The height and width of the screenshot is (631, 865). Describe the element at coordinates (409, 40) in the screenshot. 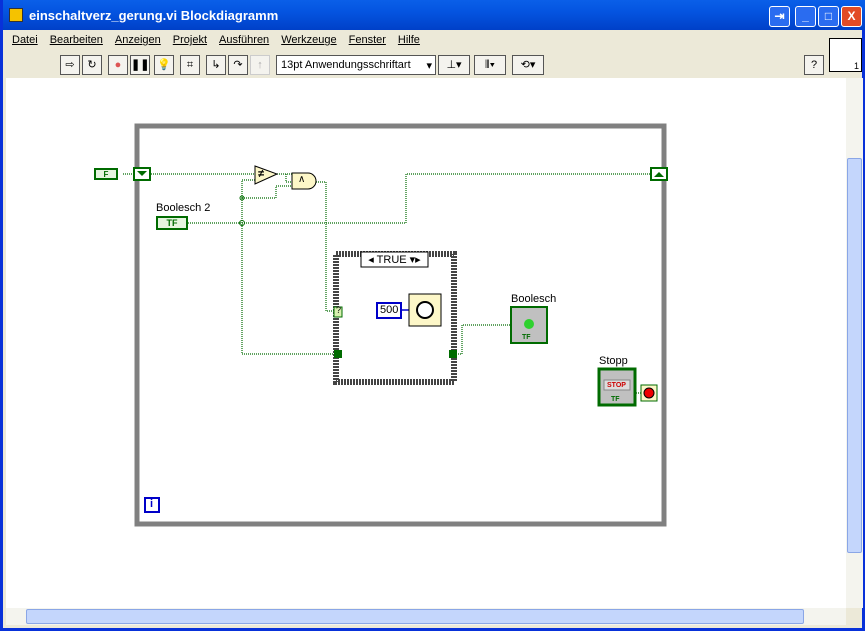

I see `menu-hilfe: Hilfe` at that location.